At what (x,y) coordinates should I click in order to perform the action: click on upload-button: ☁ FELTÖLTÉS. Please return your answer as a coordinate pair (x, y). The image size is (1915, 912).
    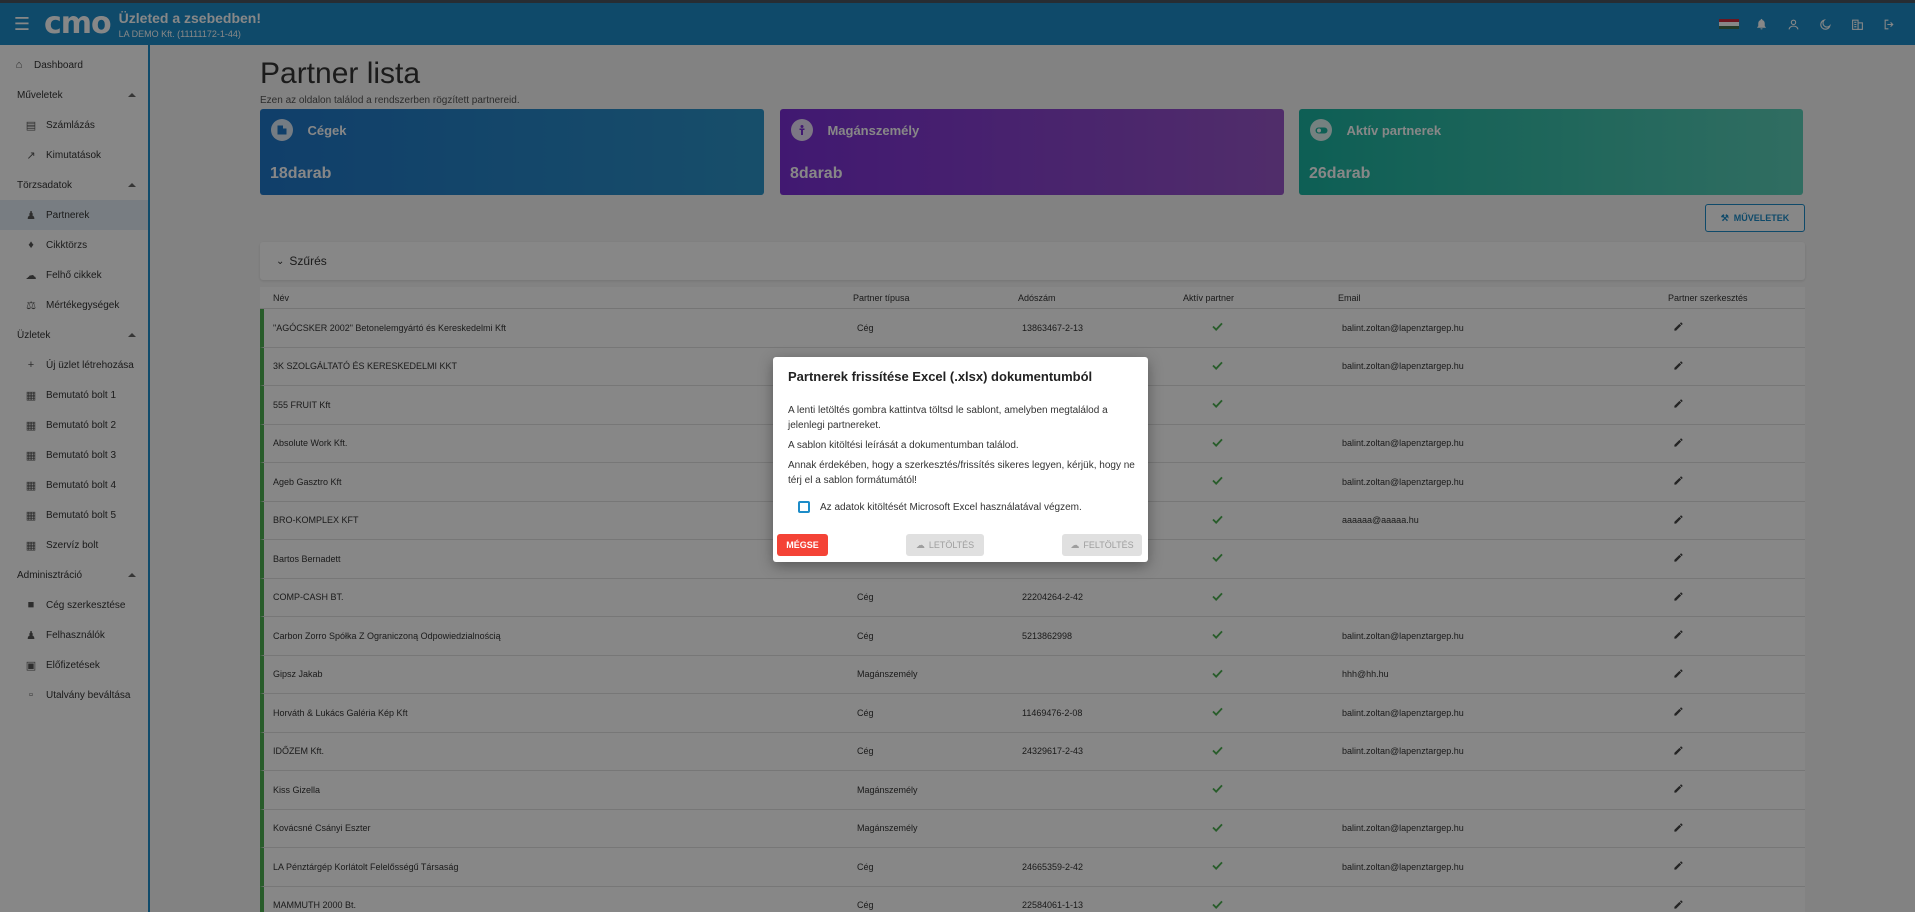
    Looking at the image, I should click on (1102, 545).